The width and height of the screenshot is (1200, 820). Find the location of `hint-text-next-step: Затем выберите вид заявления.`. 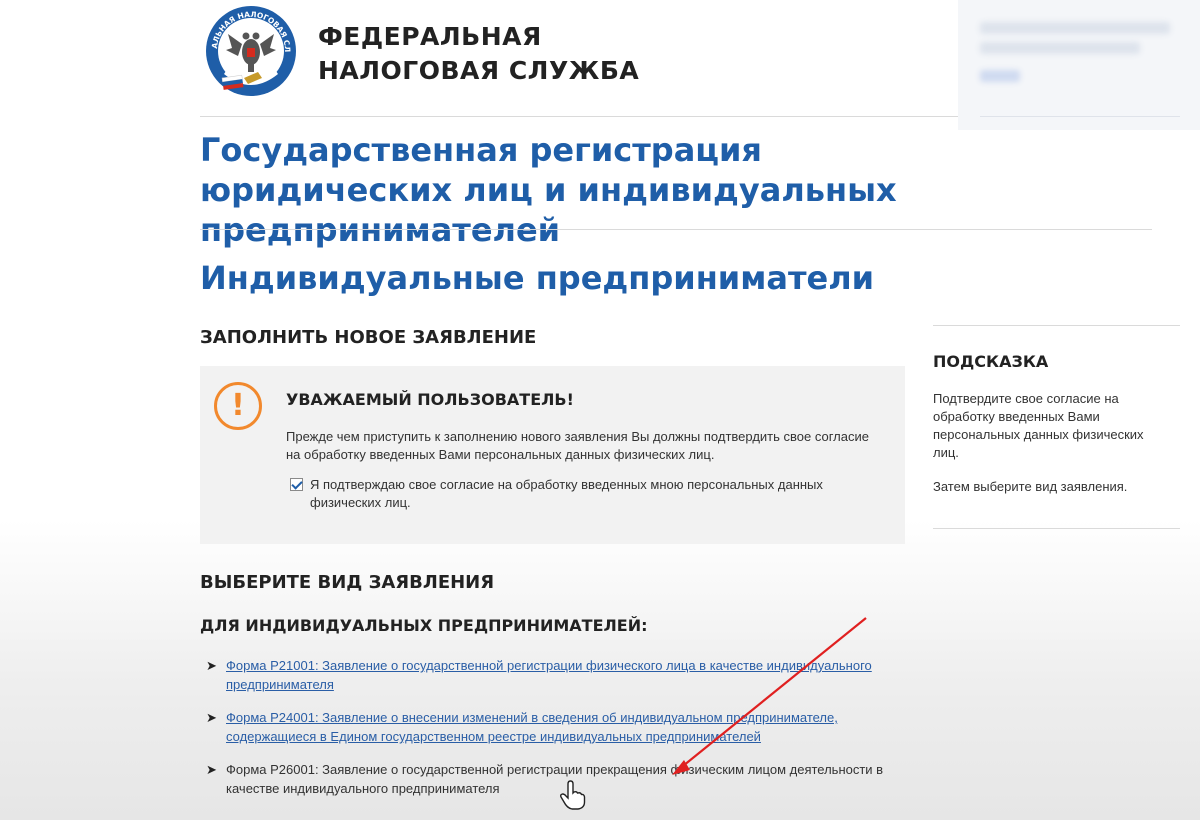

hint-text-next-step: Затем выберите вид заявления. is located at coordinates (1030, 486).